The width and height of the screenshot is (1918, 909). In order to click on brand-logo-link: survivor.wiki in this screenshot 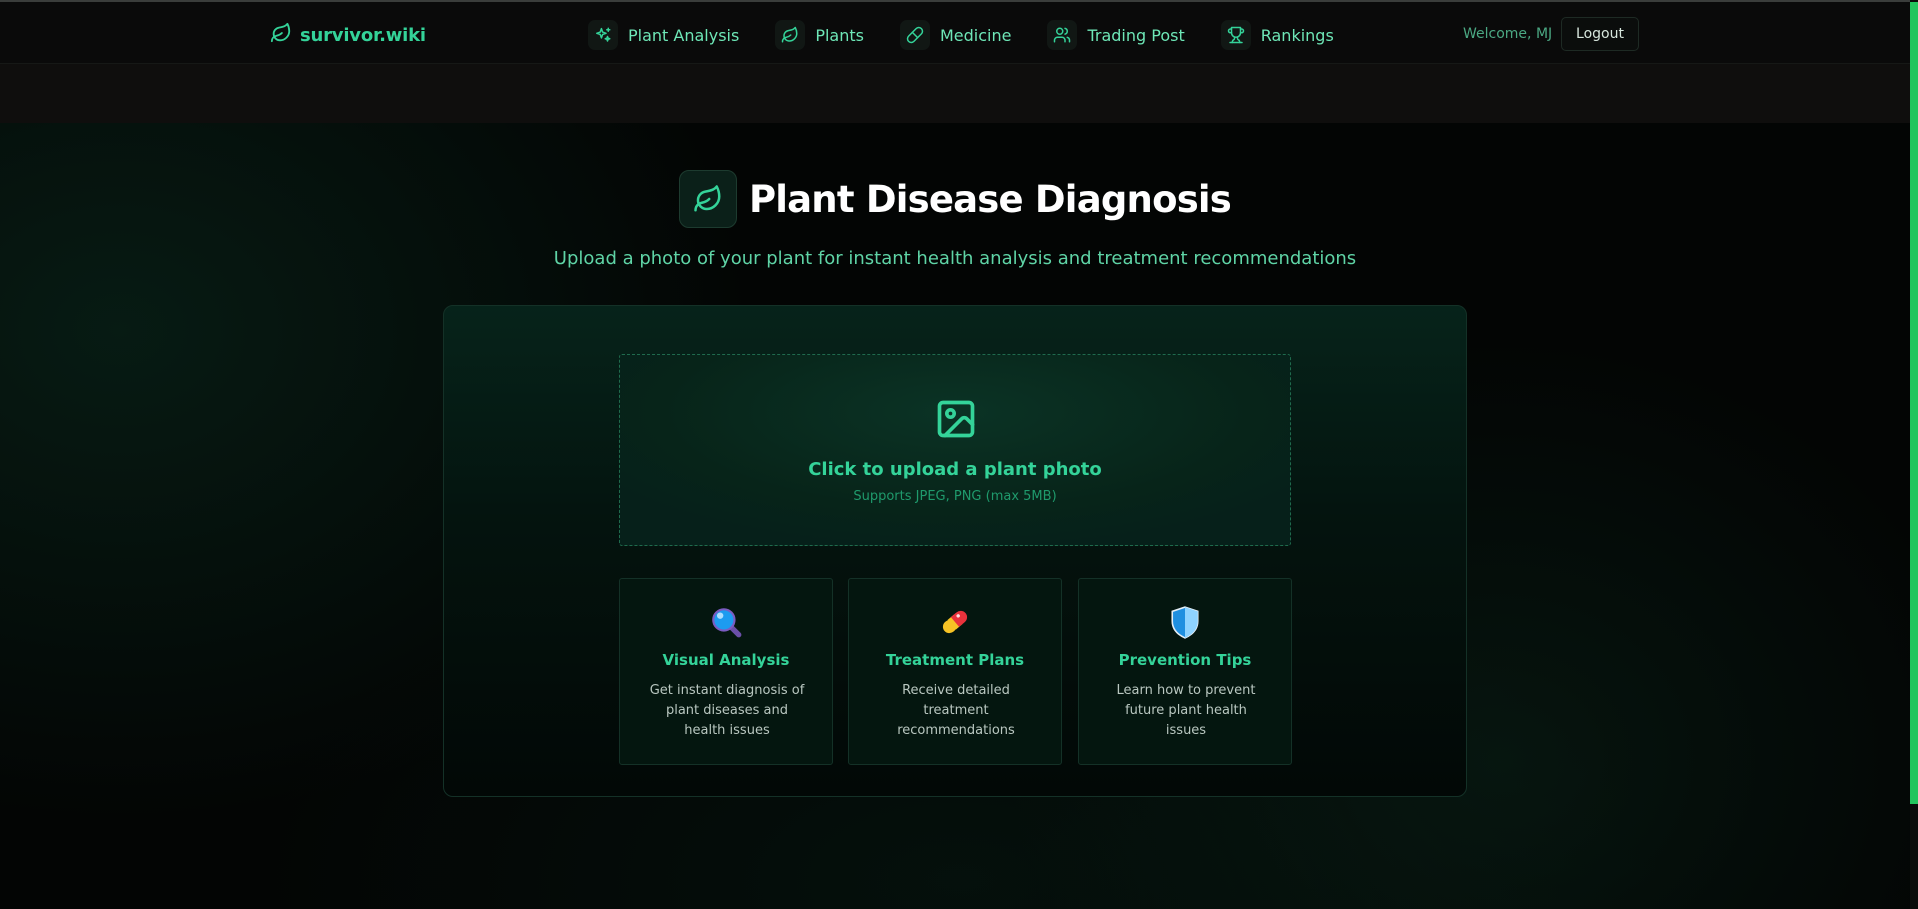, I will do `click(348, 35)`.